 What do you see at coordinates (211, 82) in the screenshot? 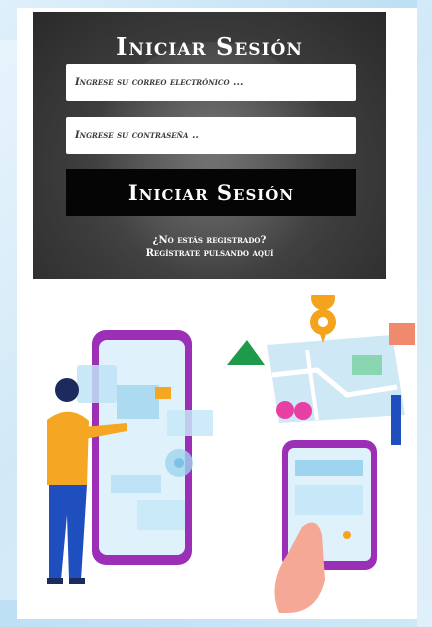
I see `email-field` at bounding box center [211, 82].